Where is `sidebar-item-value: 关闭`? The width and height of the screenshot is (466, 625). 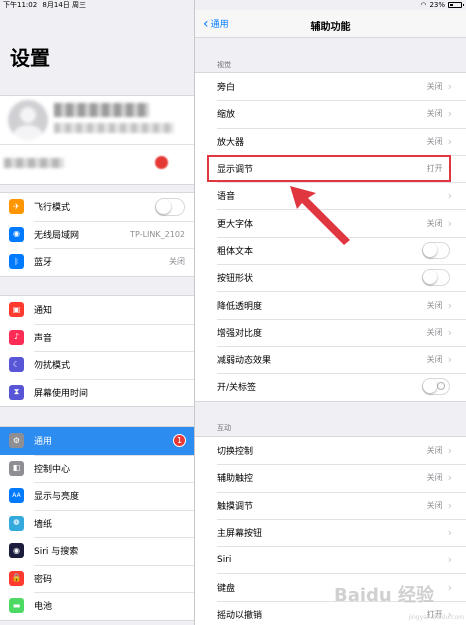
sidebar-item-value: 关闭 is located at coordinates (177, 262).